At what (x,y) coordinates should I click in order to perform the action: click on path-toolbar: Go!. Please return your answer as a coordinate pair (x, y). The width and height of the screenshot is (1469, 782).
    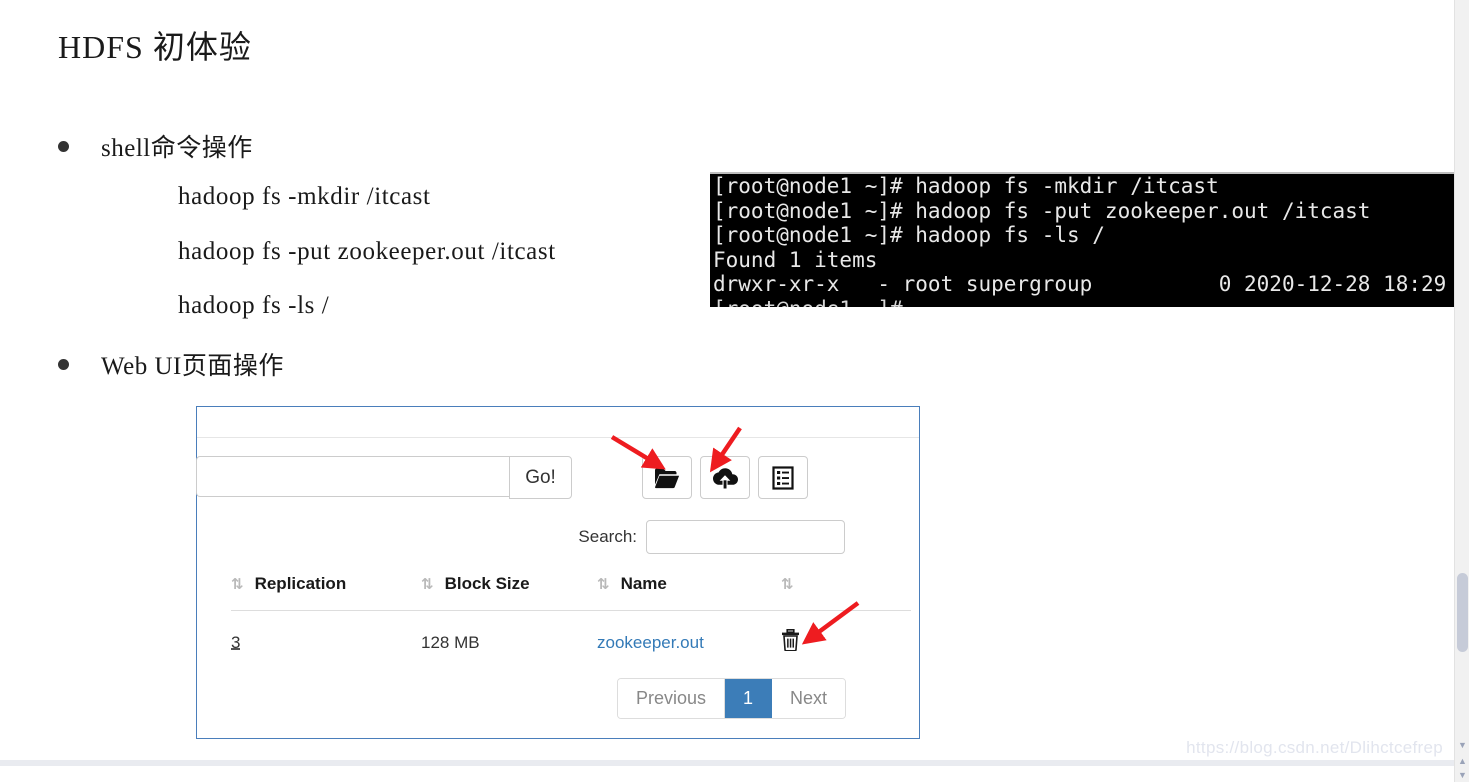
    Looking at the image, I should click on (557, 468).